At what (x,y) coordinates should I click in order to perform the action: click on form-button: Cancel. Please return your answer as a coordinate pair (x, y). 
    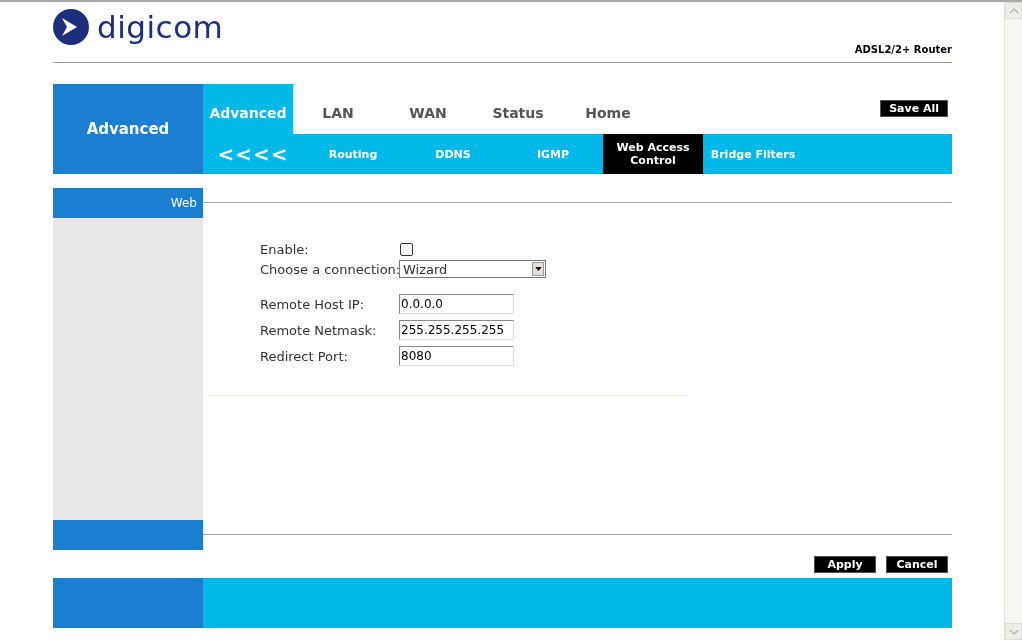
    Looking at the image, I should click on (917, 564).